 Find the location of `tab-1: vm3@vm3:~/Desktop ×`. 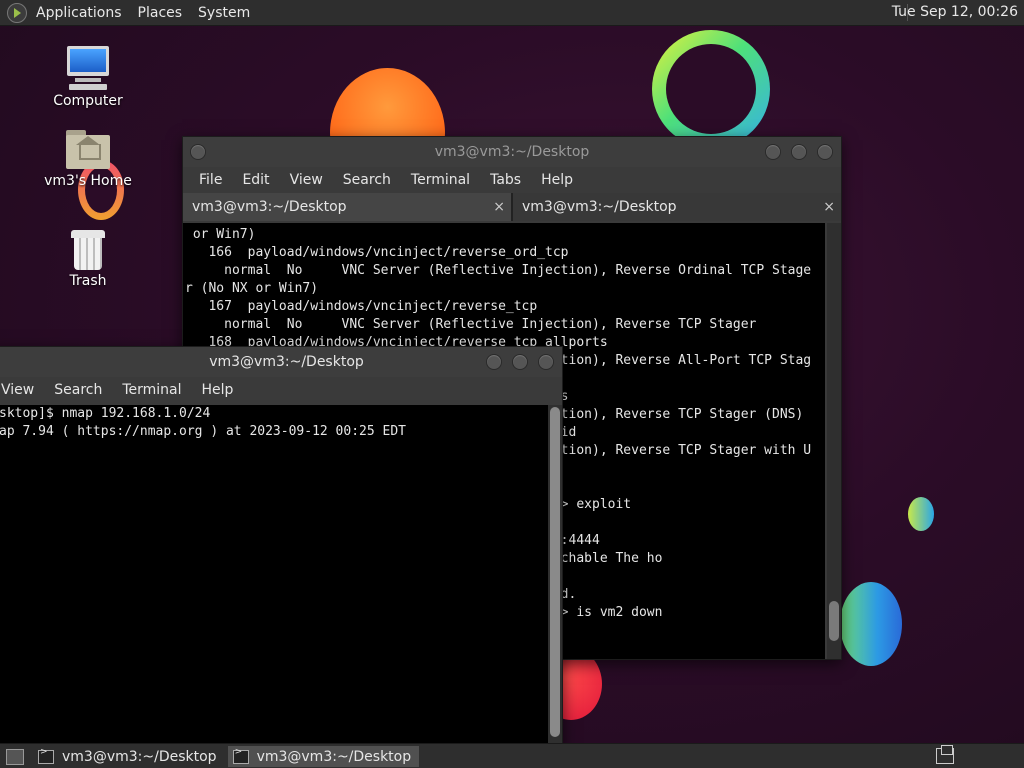

tab-1: vm3@vm3:~/Desktop × is located at coordinates (347, 207).